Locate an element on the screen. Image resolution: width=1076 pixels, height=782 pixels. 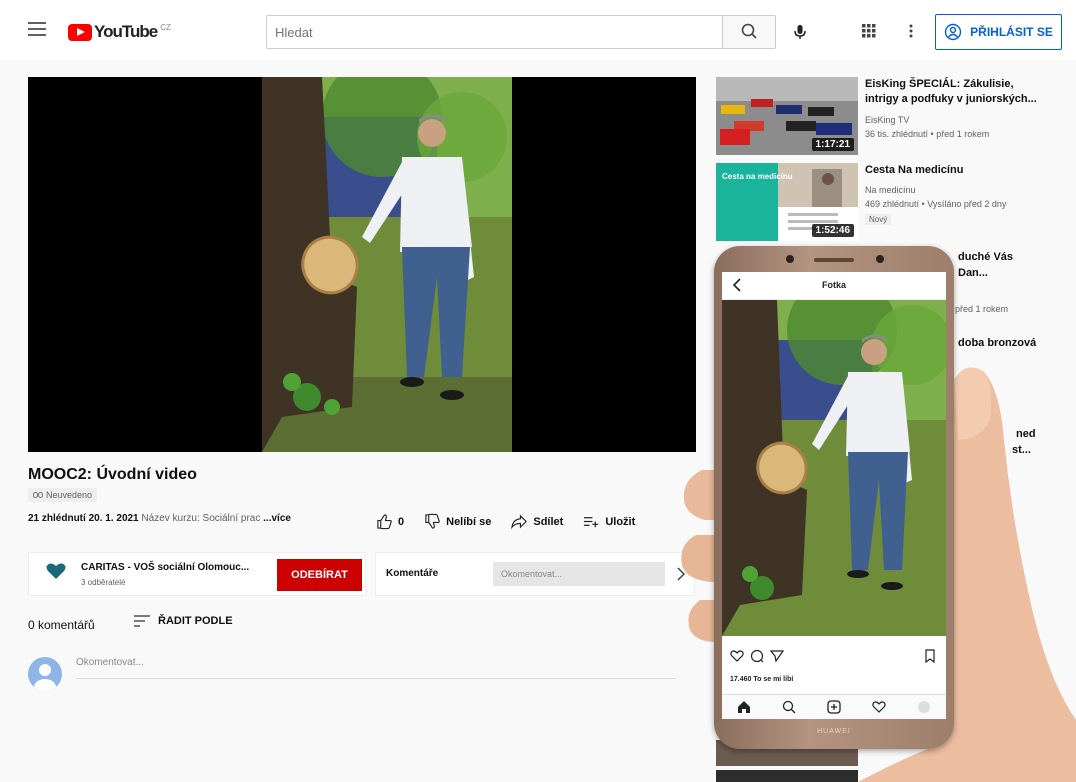
youtube-logo: YouTube CZ is located at coordinates (119, 32).